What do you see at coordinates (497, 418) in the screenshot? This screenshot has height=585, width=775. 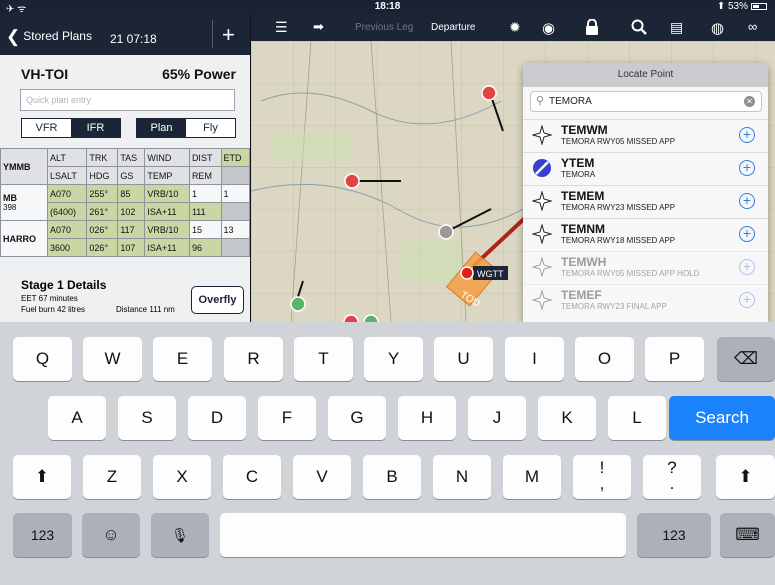 I see `key-j: J` at bounding box center [497, 418].